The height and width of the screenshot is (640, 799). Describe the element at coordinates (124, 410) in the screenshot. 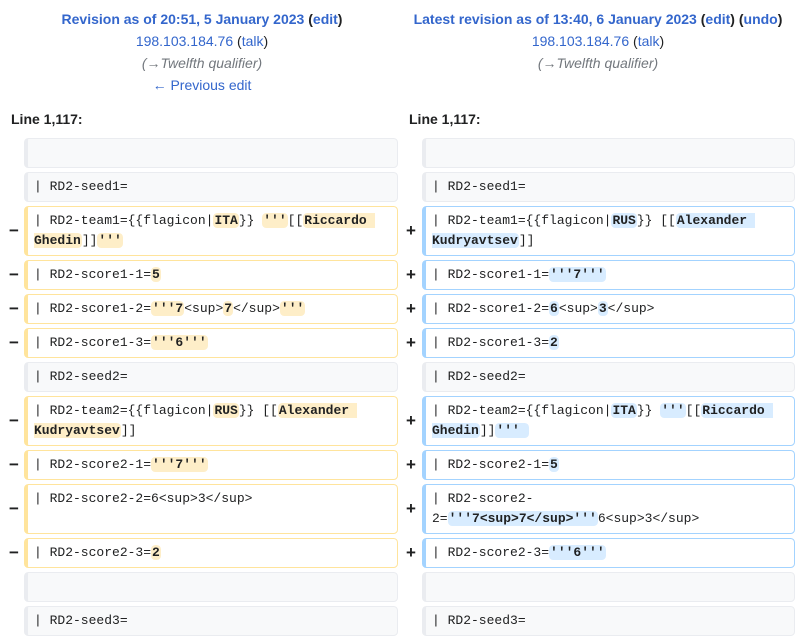

I see `old-text: | RD2-team2={{flagicon|` at that location.